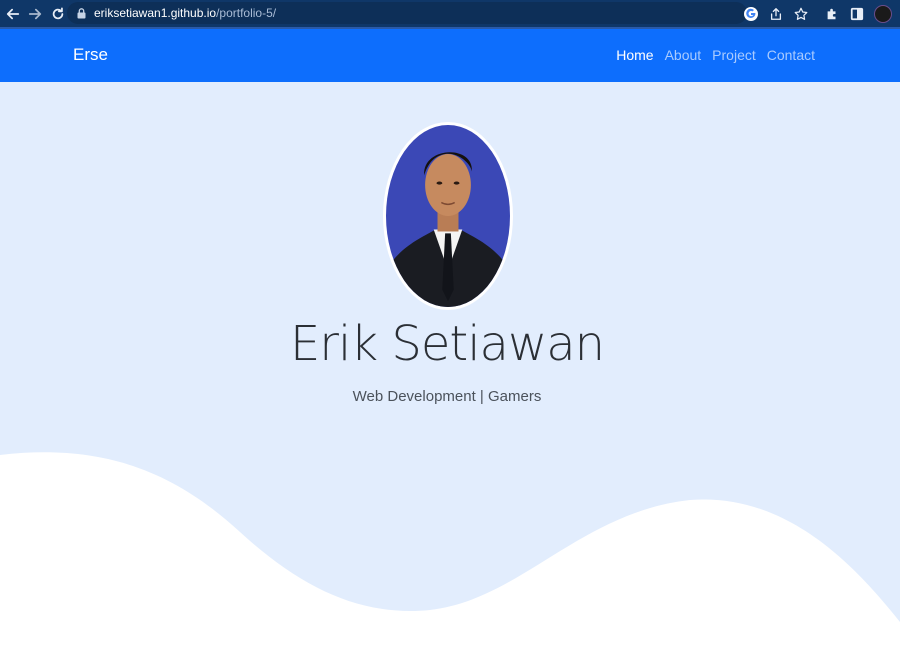 The width and height of the screenshot is (900, 650). What do you see at coordinates (246, 13) in the screenshot?
I see `url-path: /portfolio-5/` at bounding box center [246, 13].